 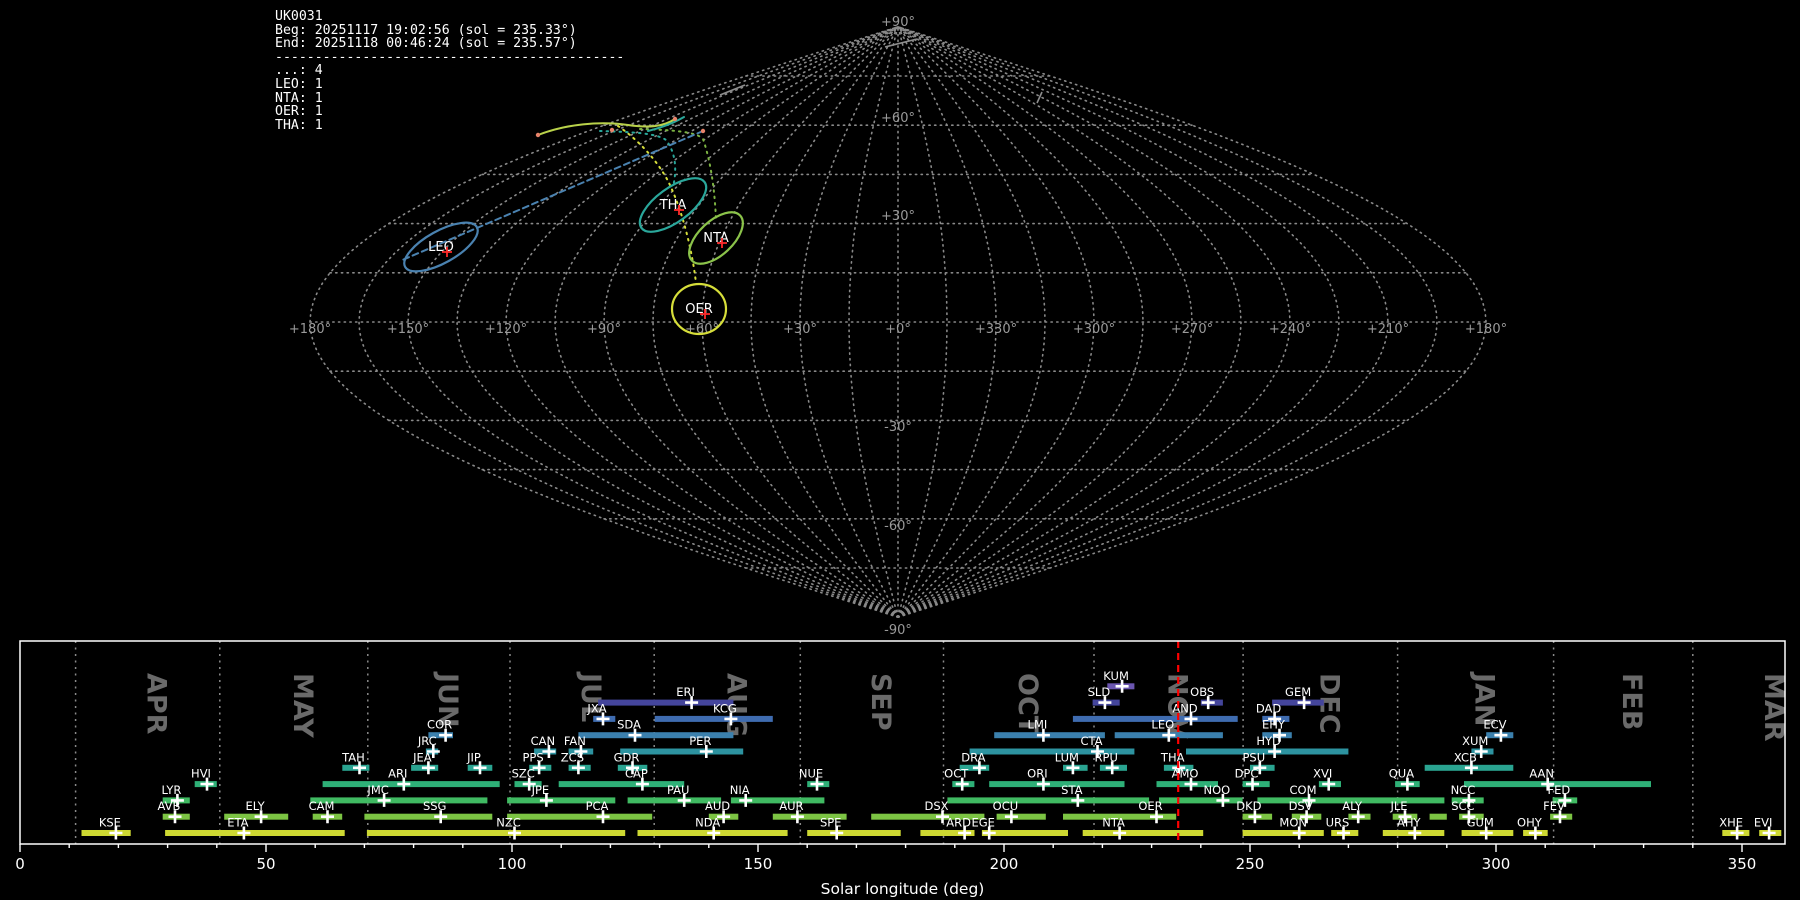 I want to click on shower-bar-KSE, so click(x=106, y=833).